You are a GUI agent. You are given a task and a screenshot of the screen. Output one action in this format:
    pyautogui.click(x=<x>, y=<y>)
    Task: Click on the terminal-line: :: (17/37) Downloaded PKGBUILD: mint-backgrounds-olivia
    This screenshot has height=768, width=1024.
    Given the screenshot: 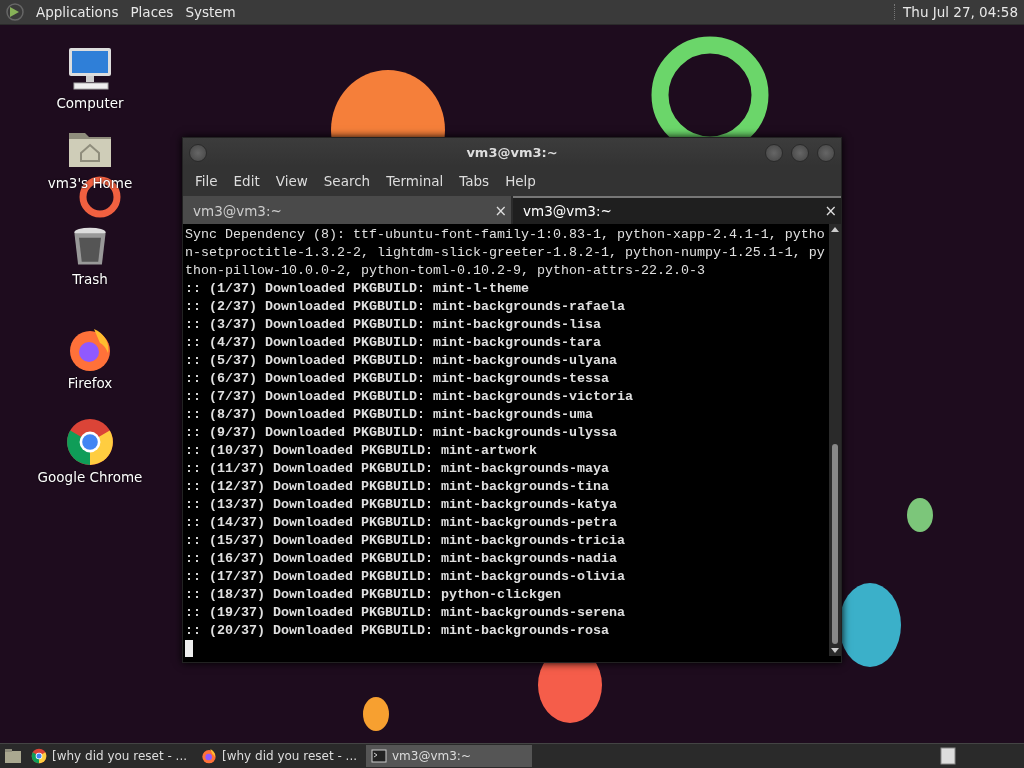 What is the action you would take?
    pyautogui.click(x=405, y=577)
    